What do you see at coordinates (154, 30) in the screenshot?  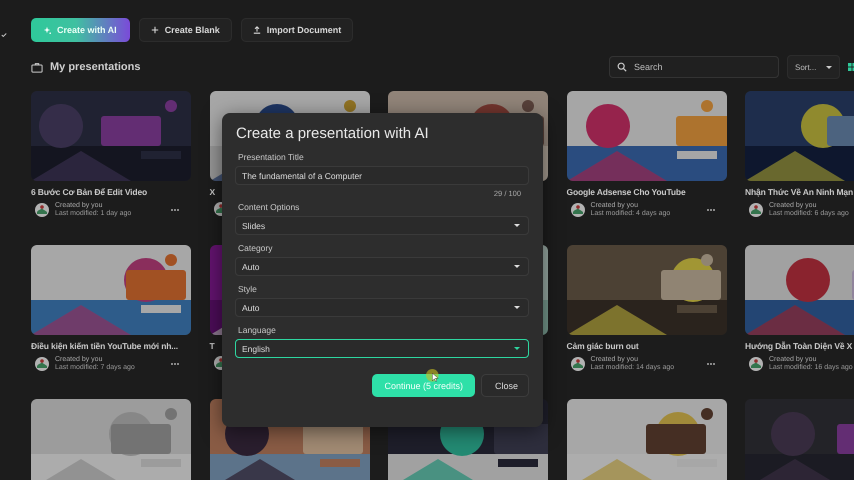 I see `plus-icon` at bounding box center [154, 30].